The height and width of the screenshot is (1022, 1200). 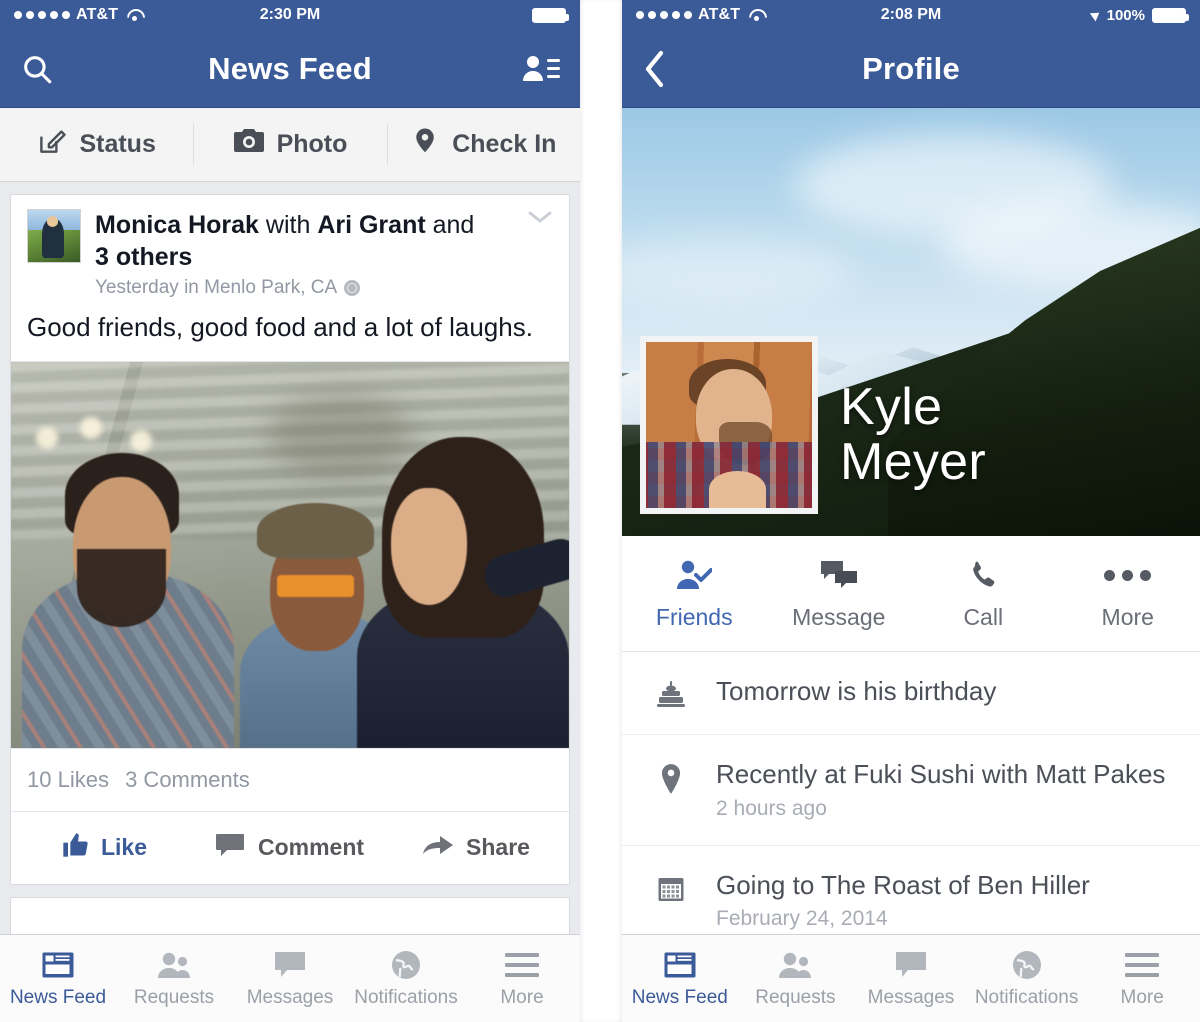 I want to click on profile-name: Kyle Meyer, so click(x=913, y=435).